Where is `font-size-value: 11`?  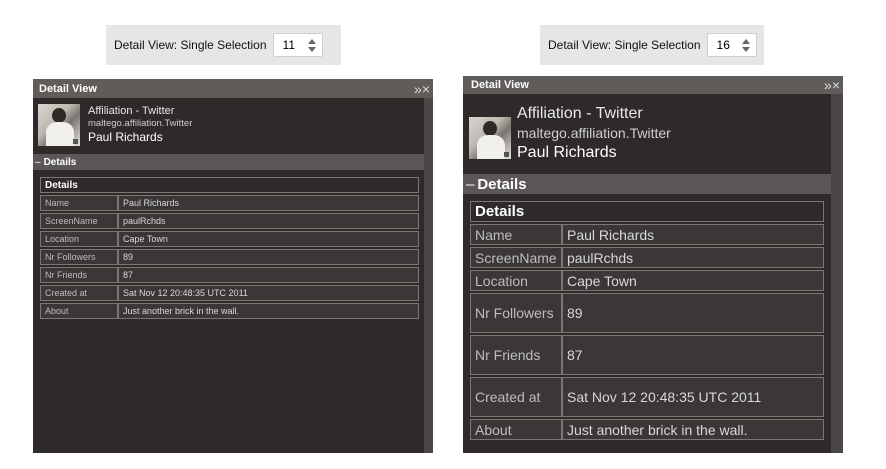
font-size-value: 11 is located at coordinates (289, 45).